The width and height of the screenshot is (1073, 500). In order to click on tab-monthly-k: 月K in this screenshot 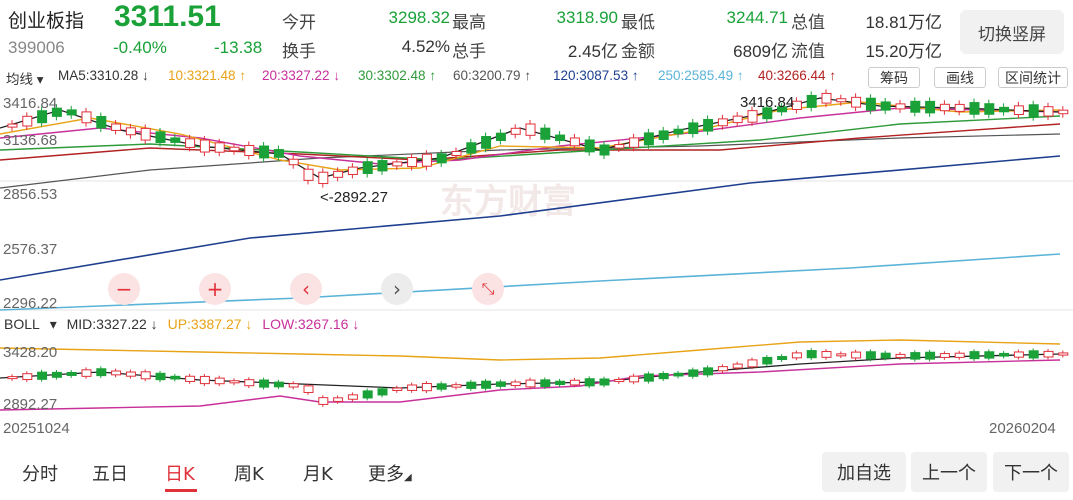, I will do `click(318, 473)`.